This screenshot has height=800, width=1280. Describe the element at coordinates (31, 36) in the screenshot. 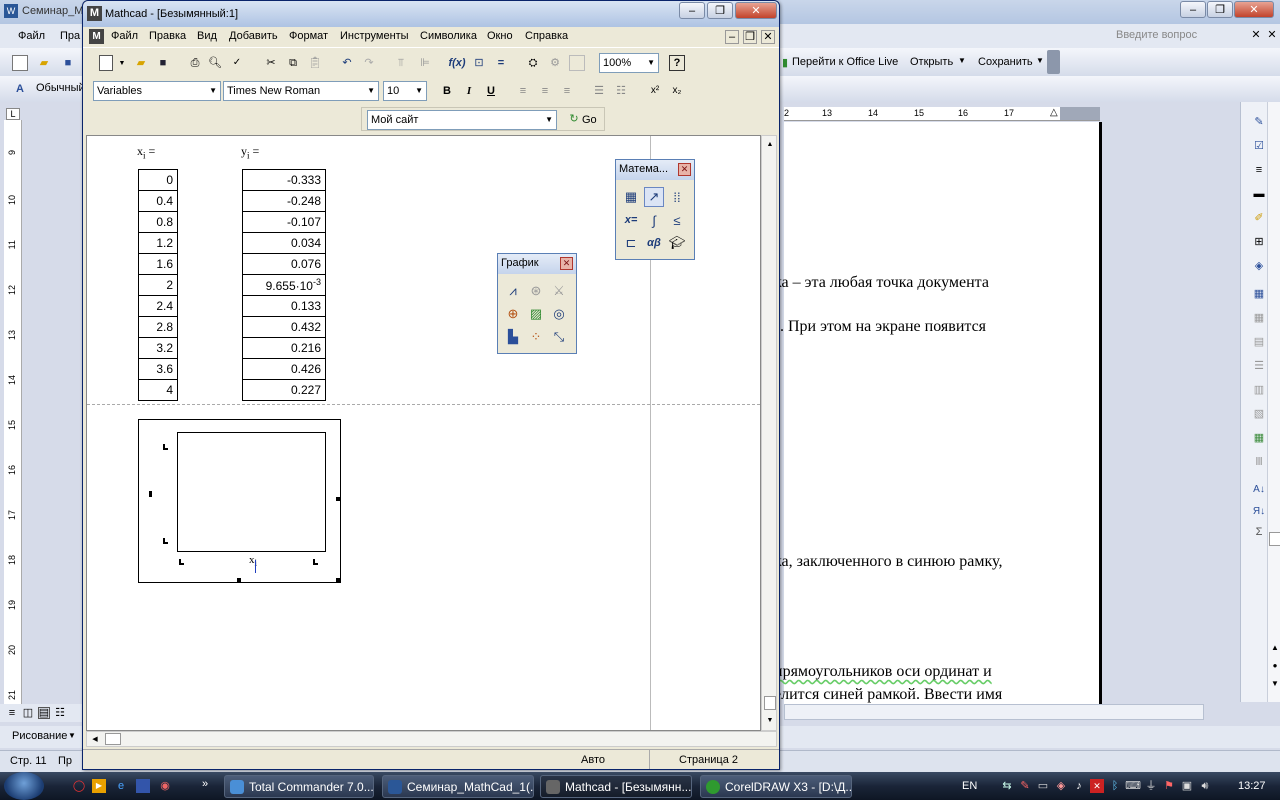

I see `word-menu-file: Файл` at that location.